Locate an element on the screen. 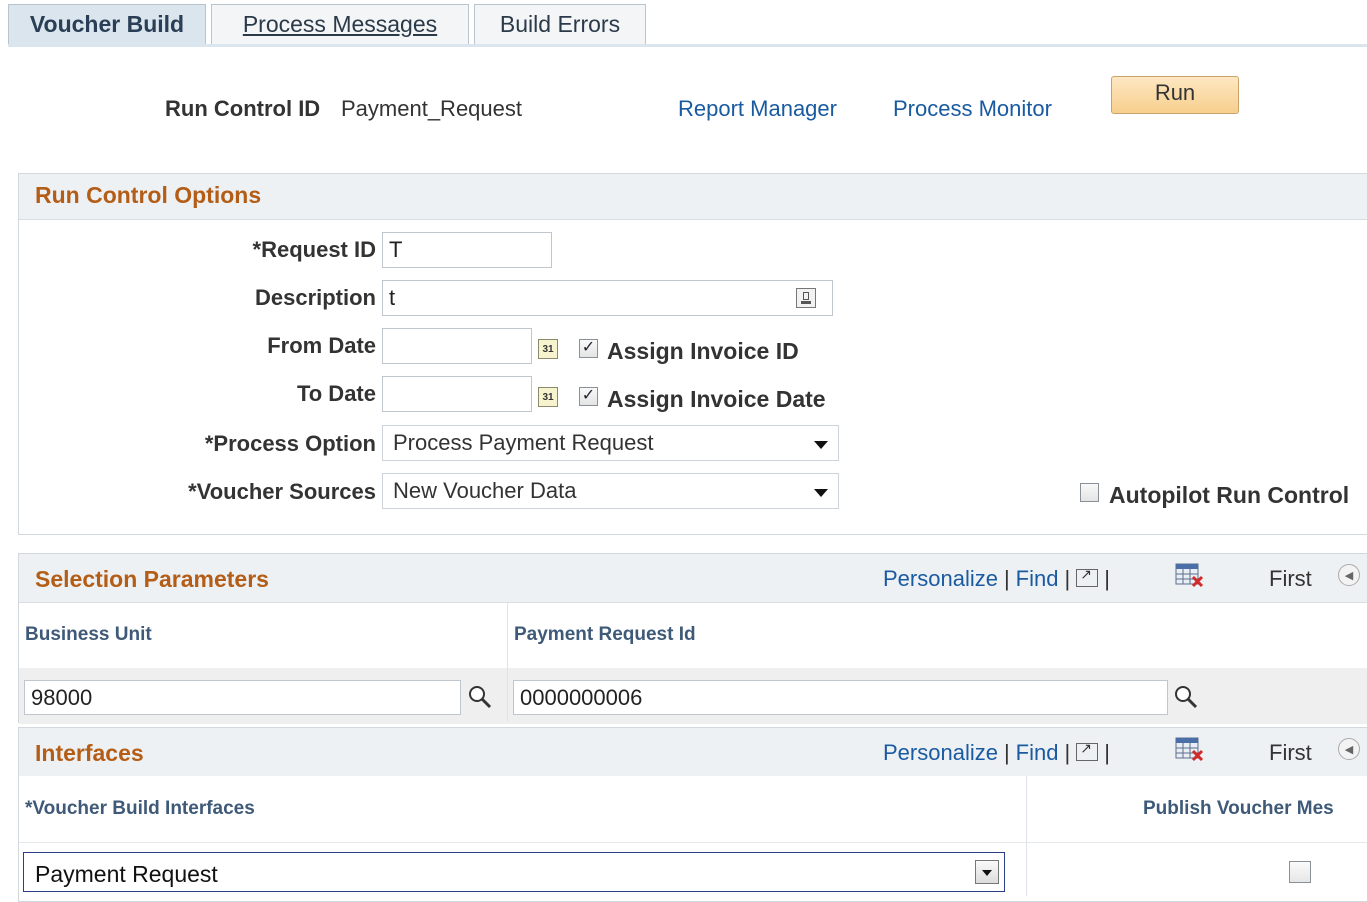 This screenshot has height=902, width=1367. voucher-build-interface-dropdown-button is located at coordinates (987, 872).